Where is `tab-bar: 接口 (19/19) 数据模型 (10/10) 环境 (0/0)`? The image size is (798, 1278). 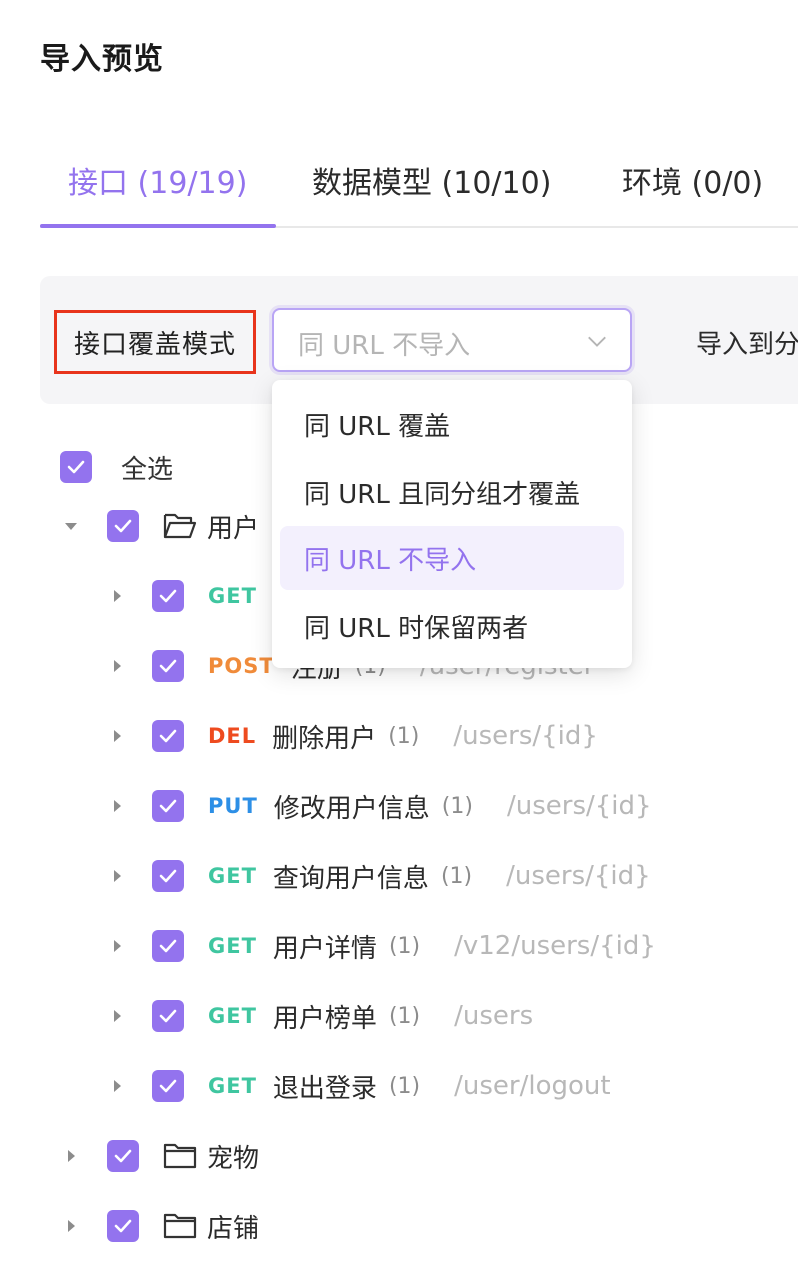 tab-bar: 接口 (19/19) 数据模型 (10/10) 环境 (0/0) is located at coordinates (419, 189).